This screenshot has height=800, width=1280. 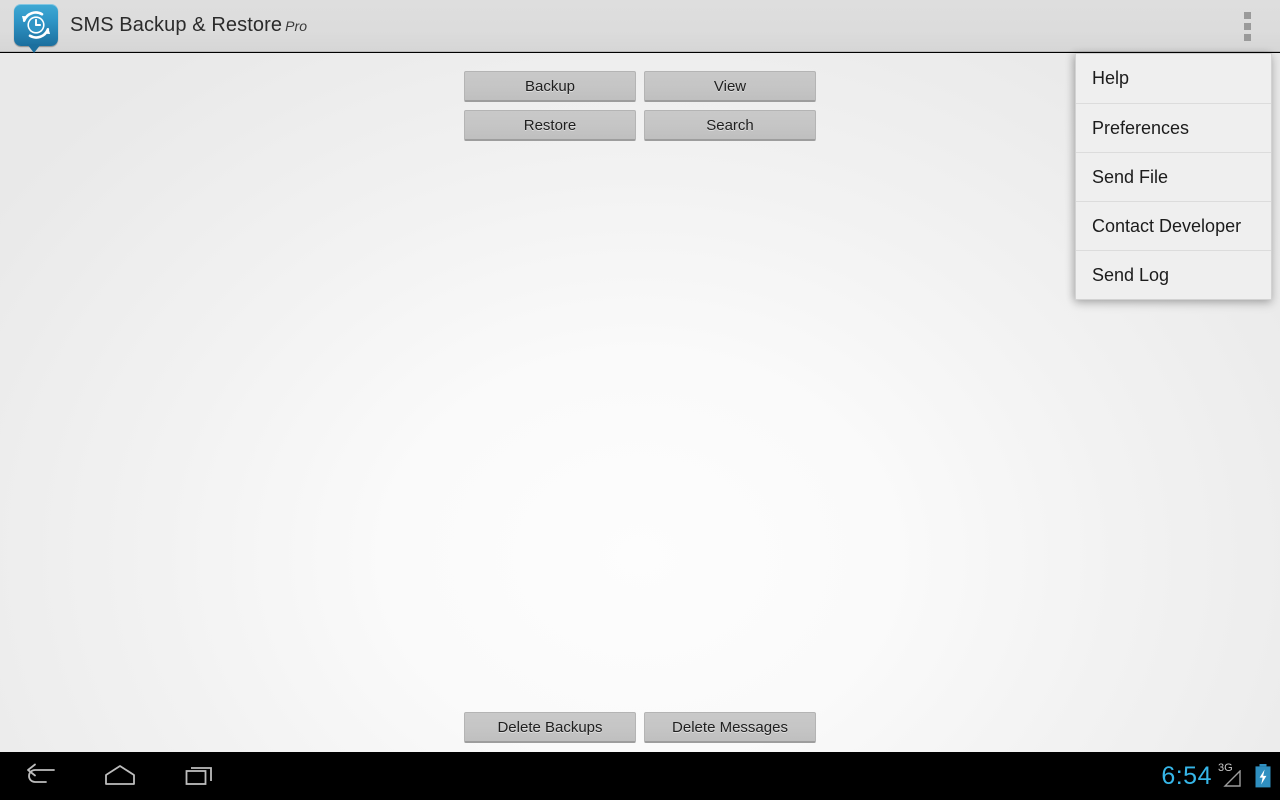 I want to click on back-arrow-icon, so click(x=40, y=776).